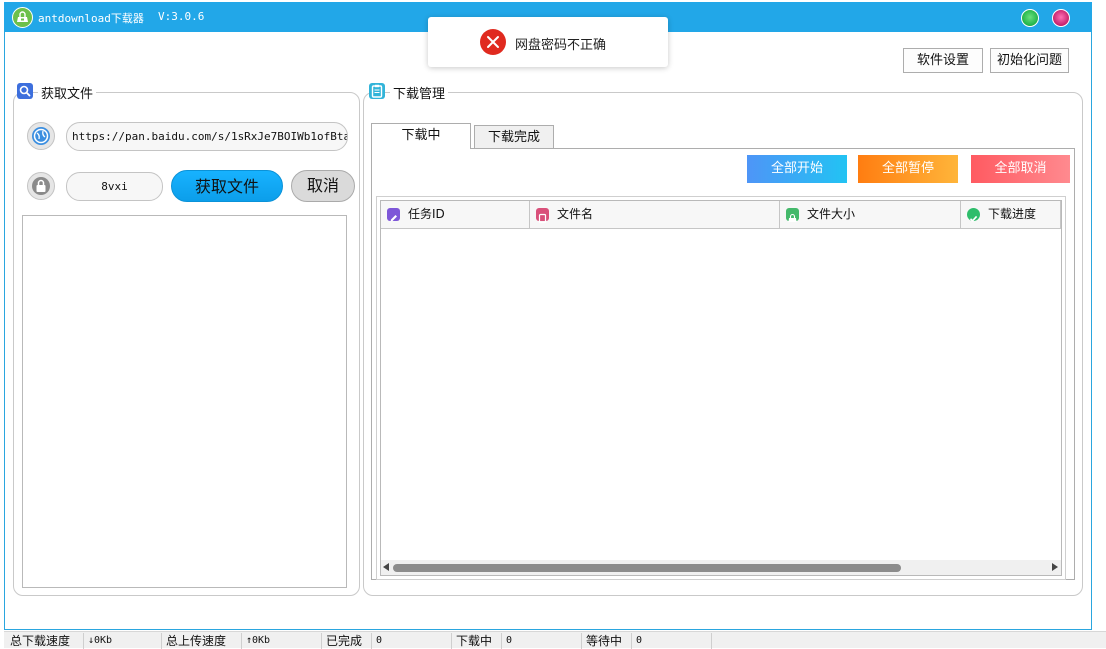 The height and width of the screenshot is (649, 1106). I want to click on tab-completed: 下载完成, so click(514, 137).